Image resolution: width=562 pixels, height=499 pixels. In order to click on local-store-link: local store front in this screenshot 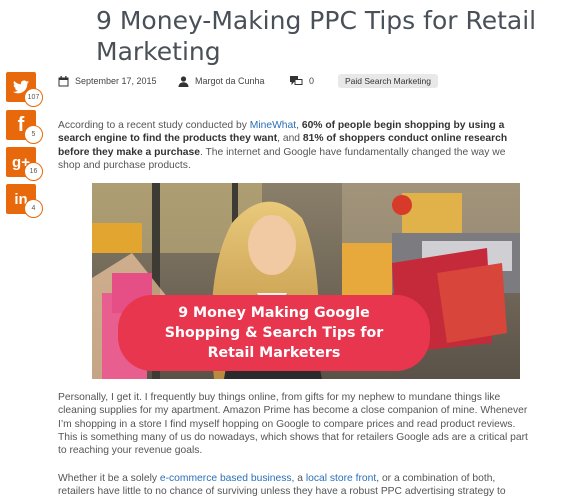, I will do `click(341, 478)`.